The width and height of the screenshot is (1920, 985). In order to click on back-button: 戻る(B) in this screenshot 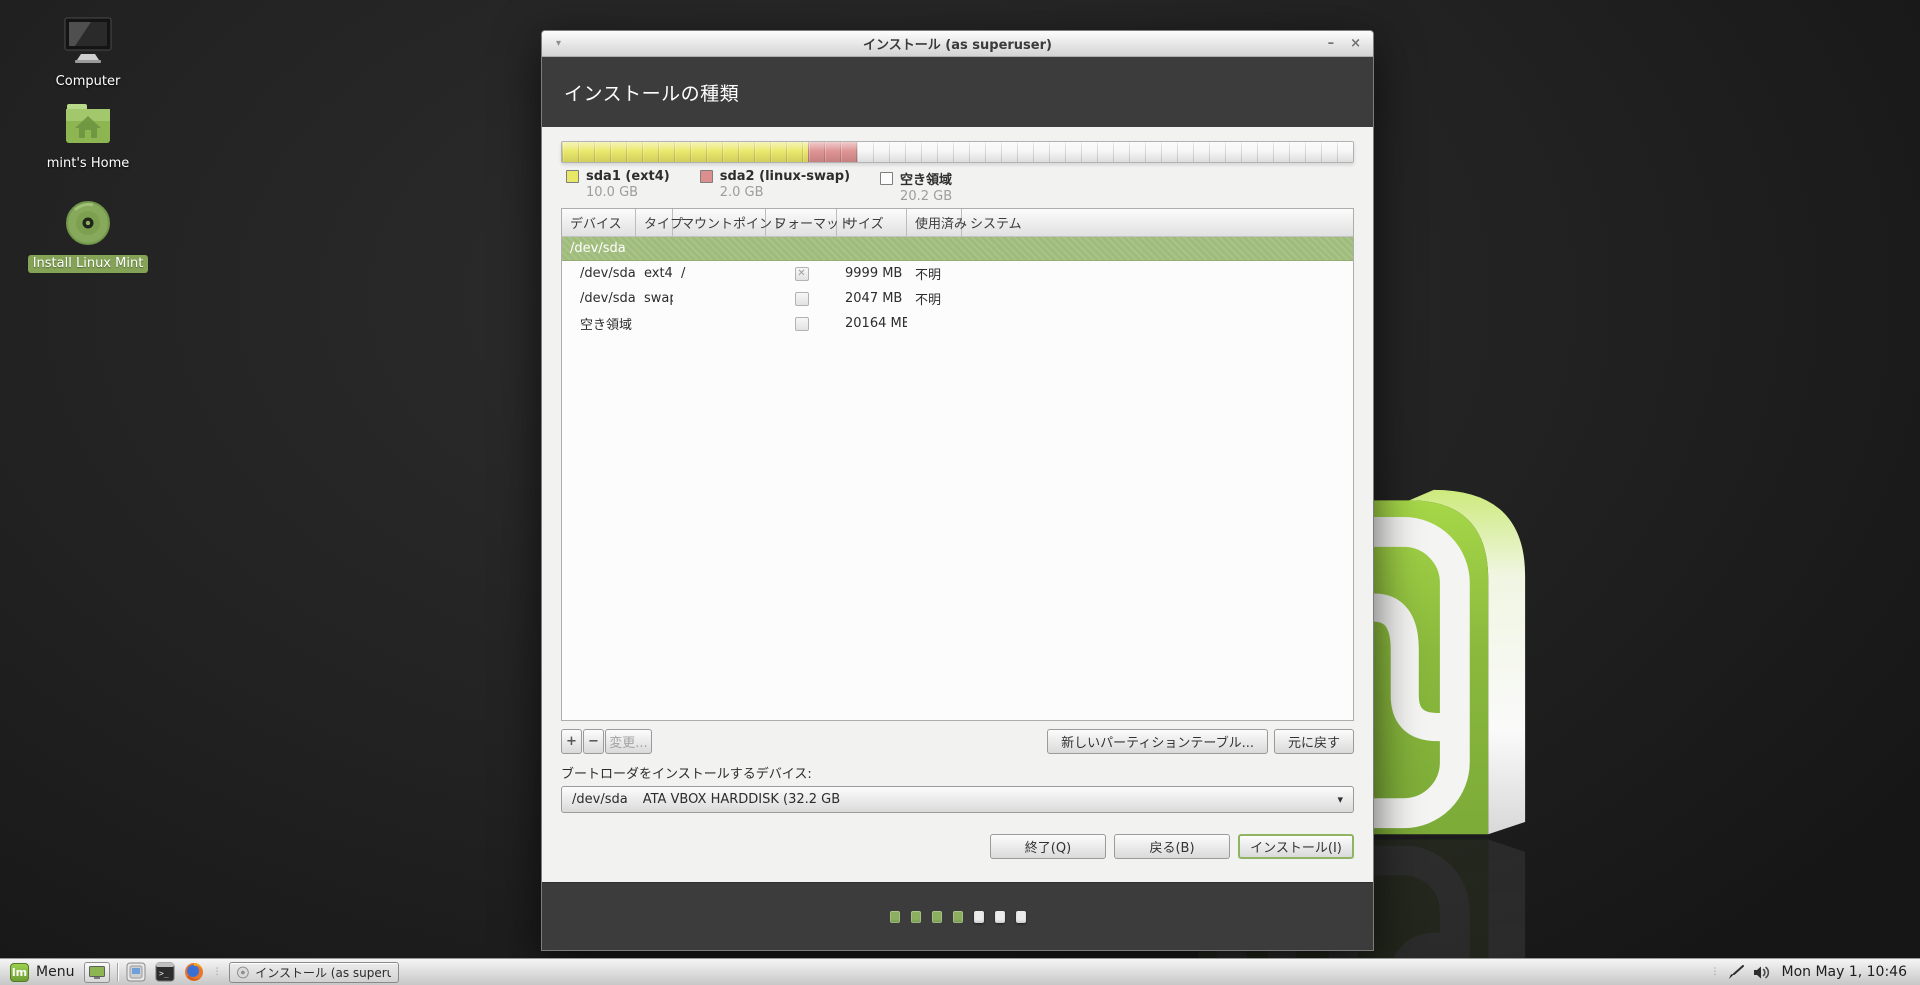, I will do `click(1172, 846)`.